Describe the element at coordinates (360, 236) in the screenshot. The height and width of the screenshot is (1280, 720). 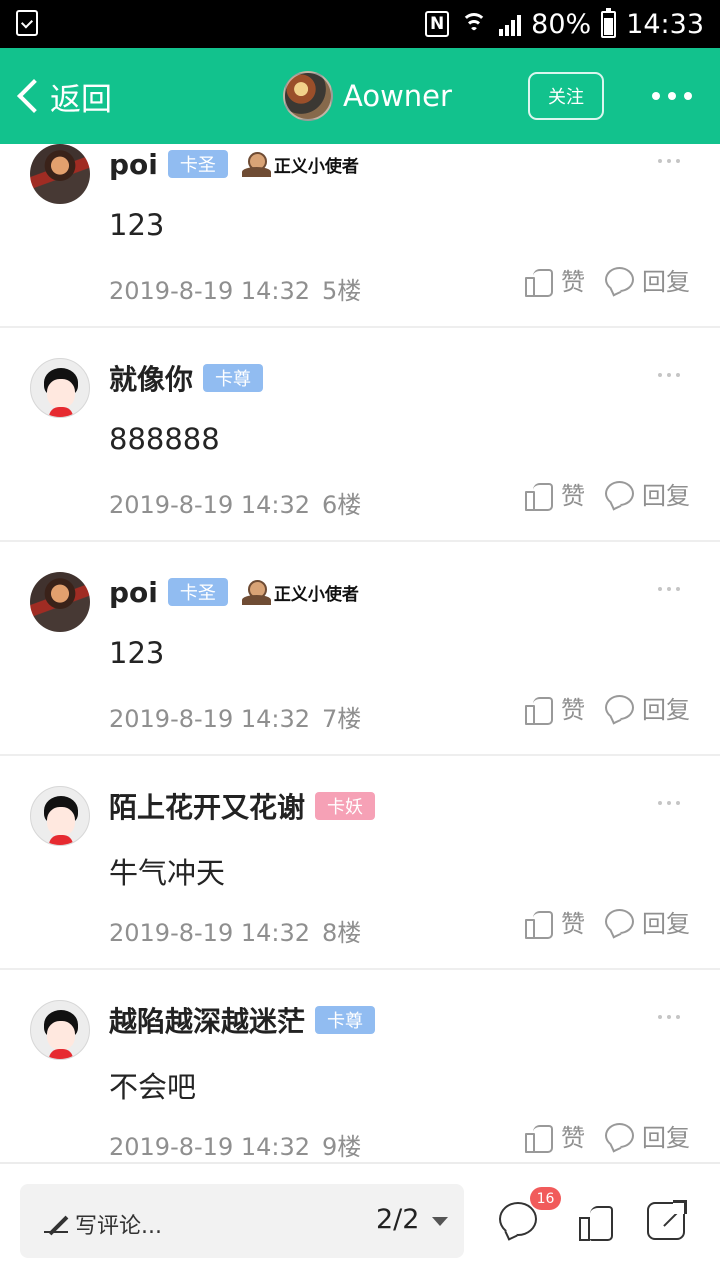
I see `comment-item: poi 卡圣 正义小使者 123 2019-8-19 14:32 5楼 赞 回复` at that location.